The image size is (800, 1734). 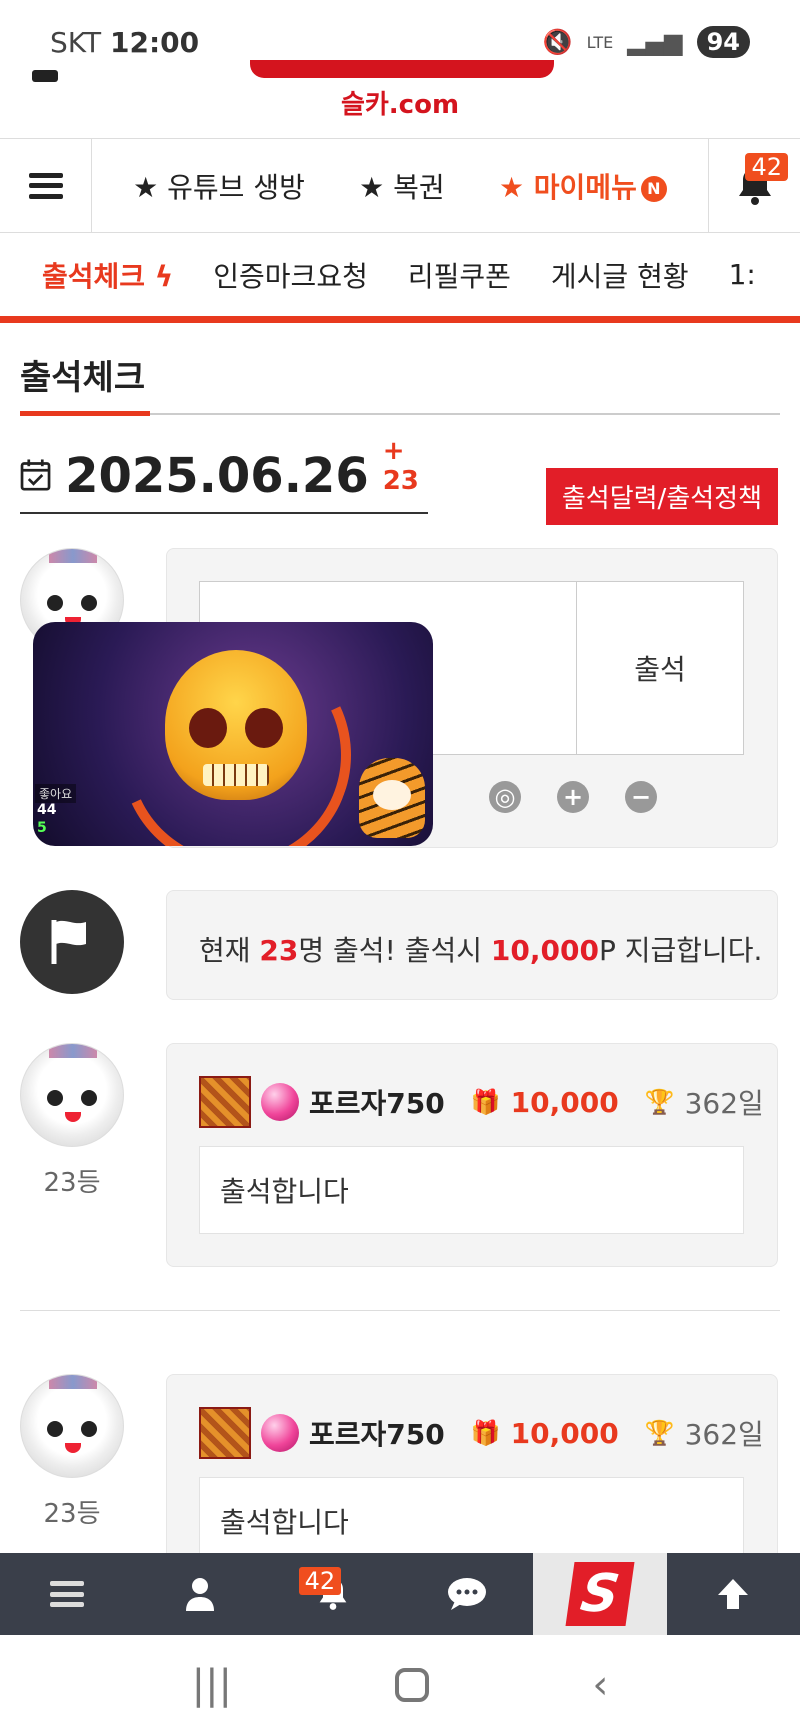 What do you see at coordinates (567, 187) in the screenshot?
I see `nav-my-menu-label: ★ 마이메뉴` at bounding box center [567, 187].